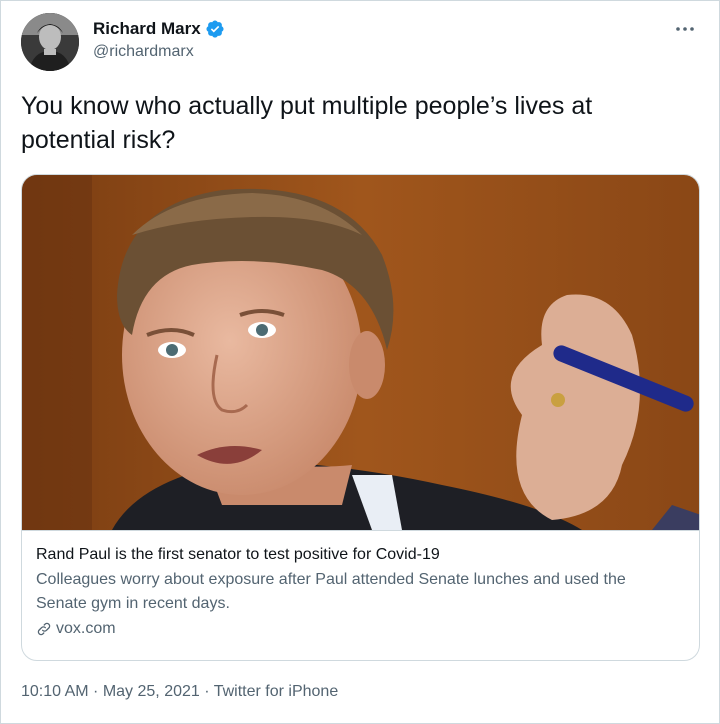 The width and height of the screenshot is (720, 724). I want to click on avatar, so click(50, 42).